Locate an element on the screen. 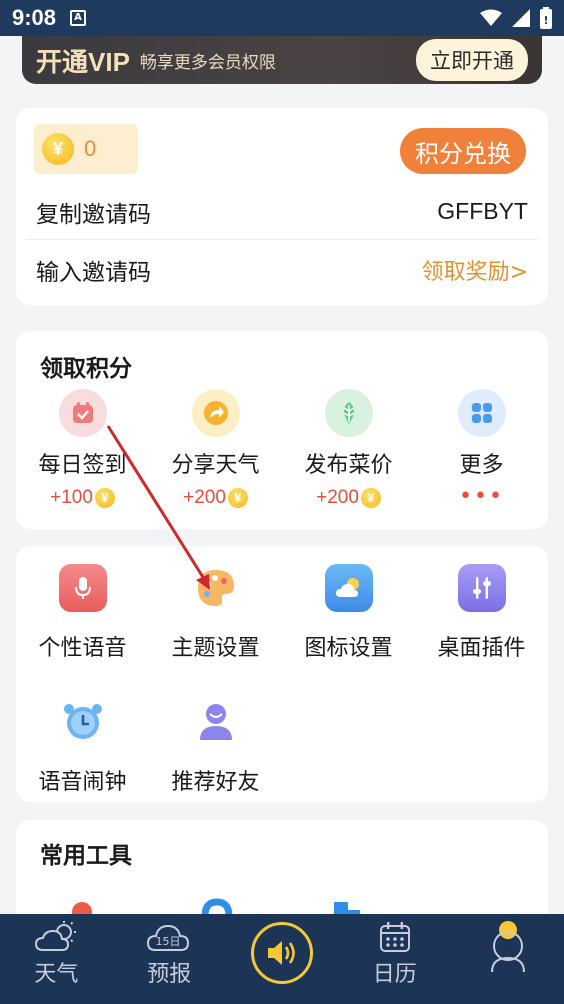  claim-reward-link: 领取奖励> is located at coordinates (475, 270).